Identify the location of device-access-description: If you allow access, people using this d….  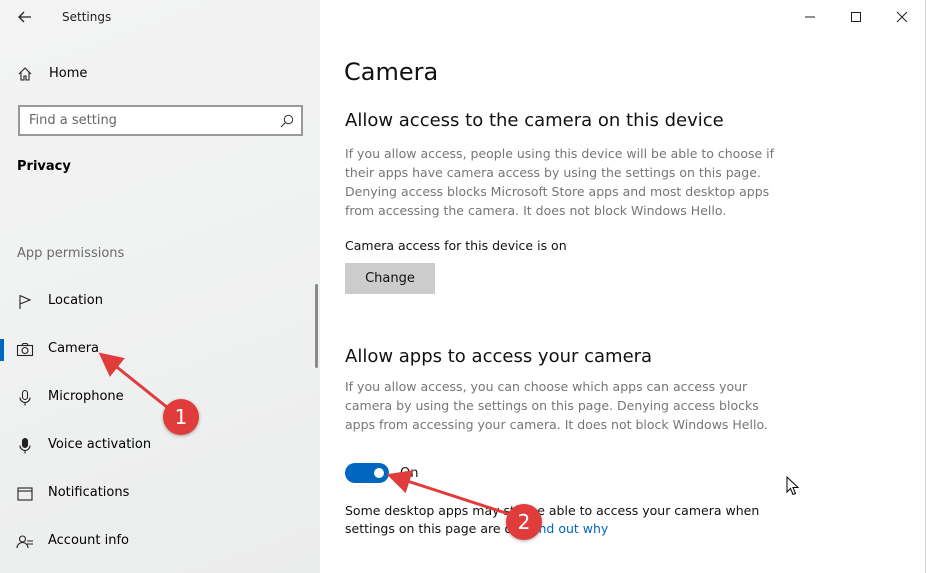
(560, 182).